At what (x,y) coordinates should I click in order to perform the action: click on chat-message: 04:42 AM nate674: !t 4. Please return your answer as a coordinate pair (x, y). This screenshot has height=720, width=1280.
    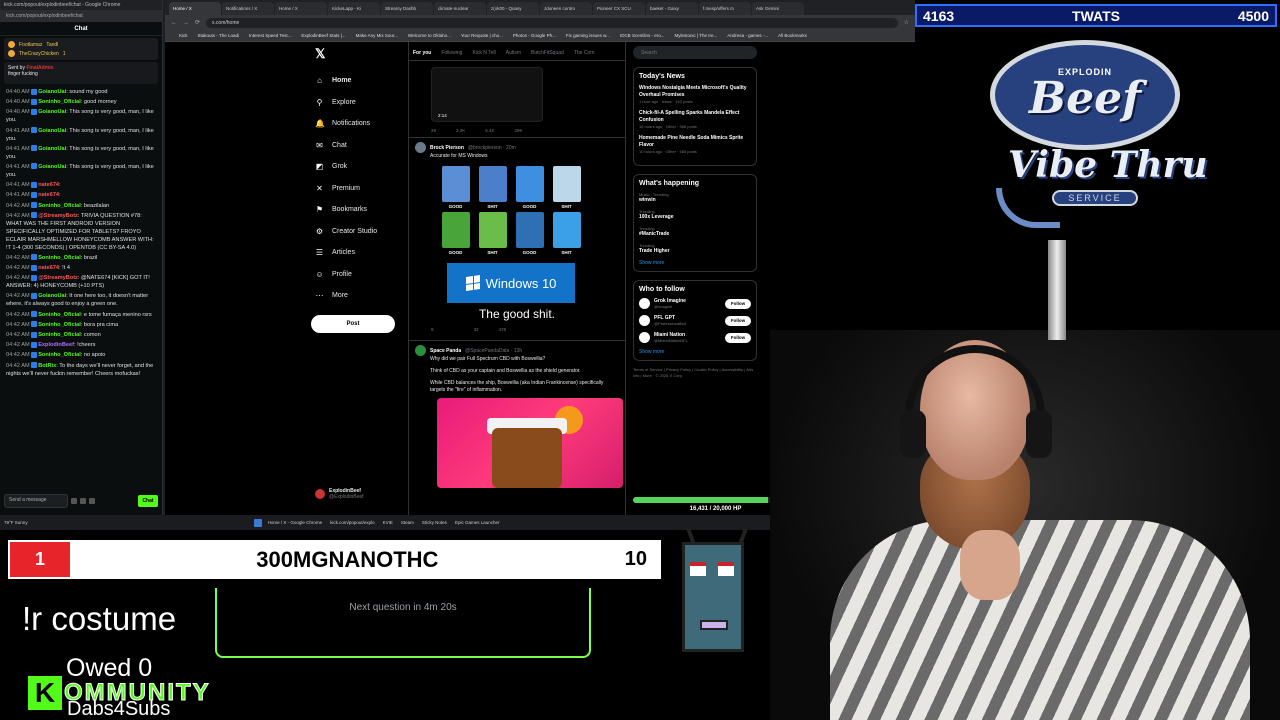
    Looking at the image, I should click on (81, 268).